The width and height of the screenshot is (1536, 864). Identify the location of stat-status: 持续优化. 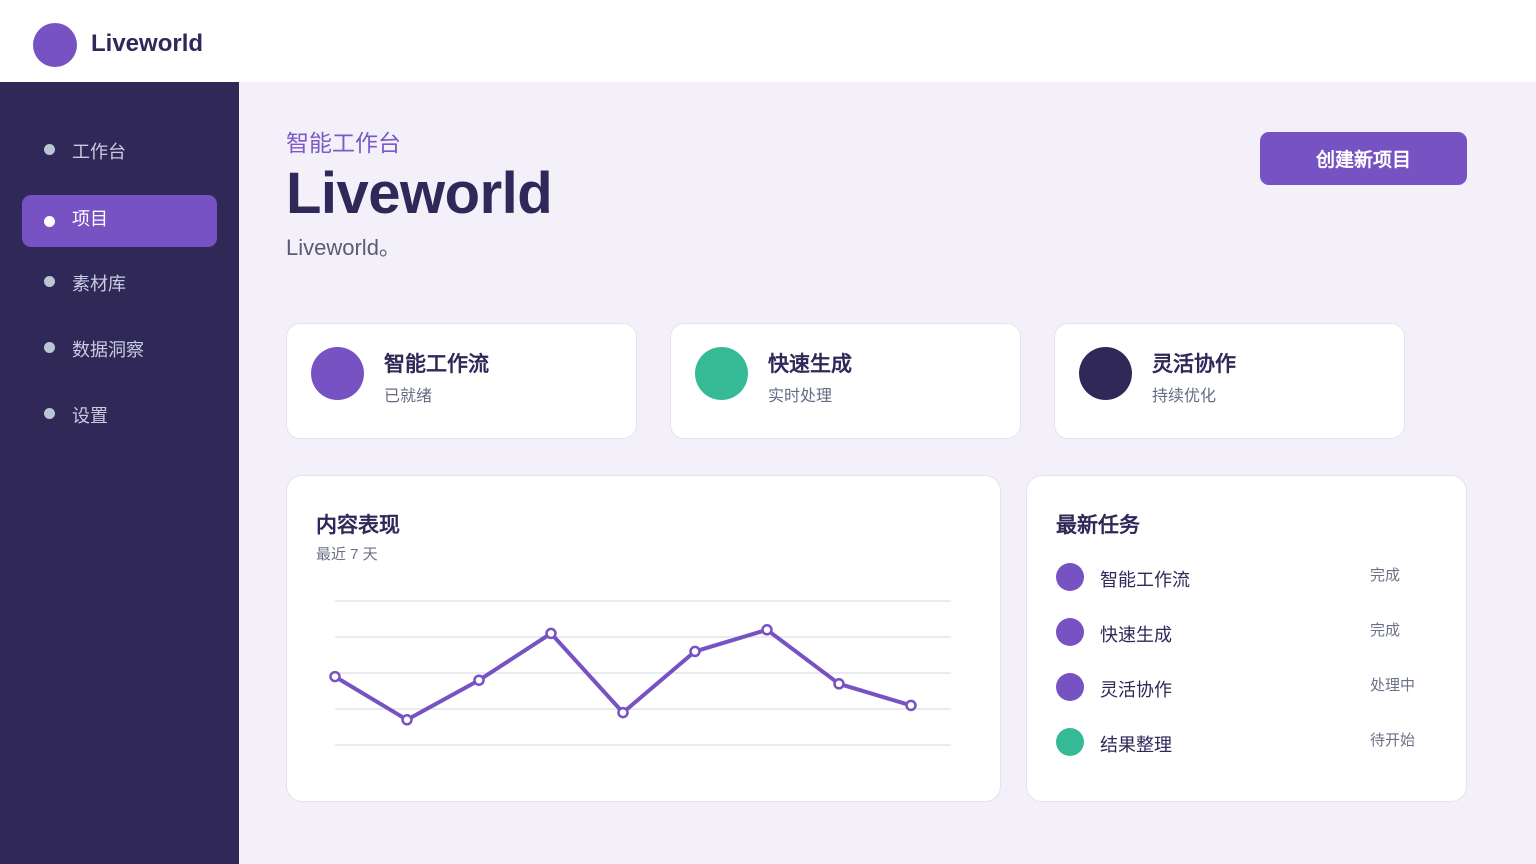
(1184, 396).